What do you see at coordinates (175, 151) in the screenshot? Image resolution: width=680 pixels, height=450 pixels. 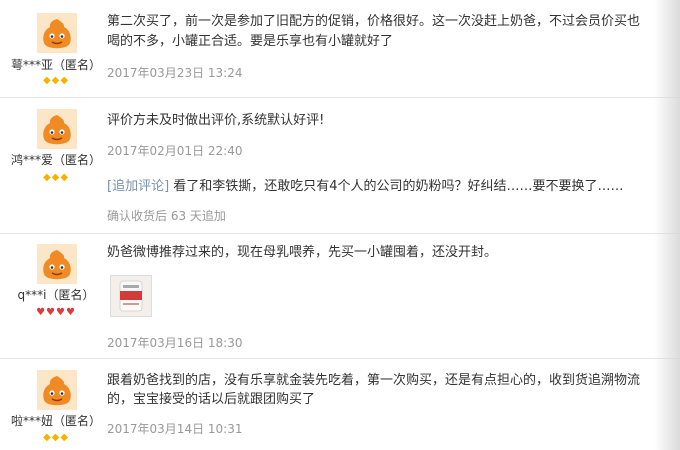 I see `review-date: 2017年02月01日 22:40` at bounding box center [175, 151].